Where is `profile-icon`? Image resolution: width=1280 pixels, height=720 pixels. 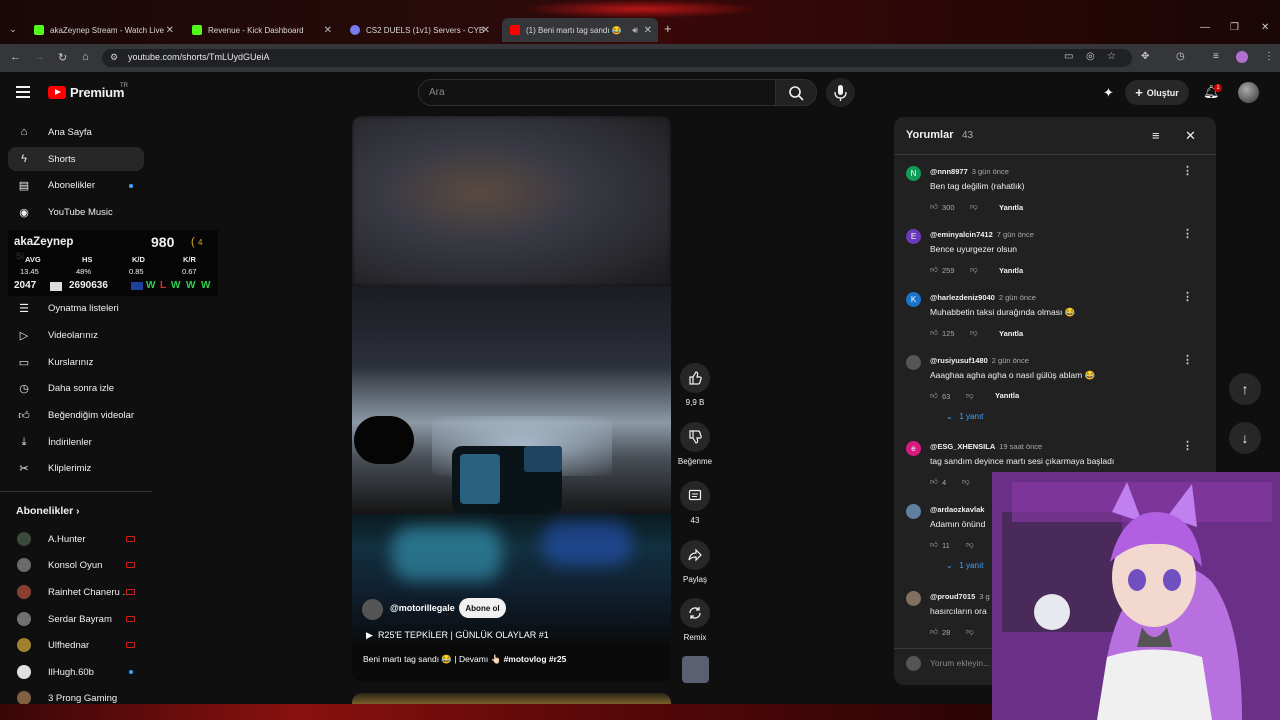 profile-icon is located at coordinates (1242, 57).